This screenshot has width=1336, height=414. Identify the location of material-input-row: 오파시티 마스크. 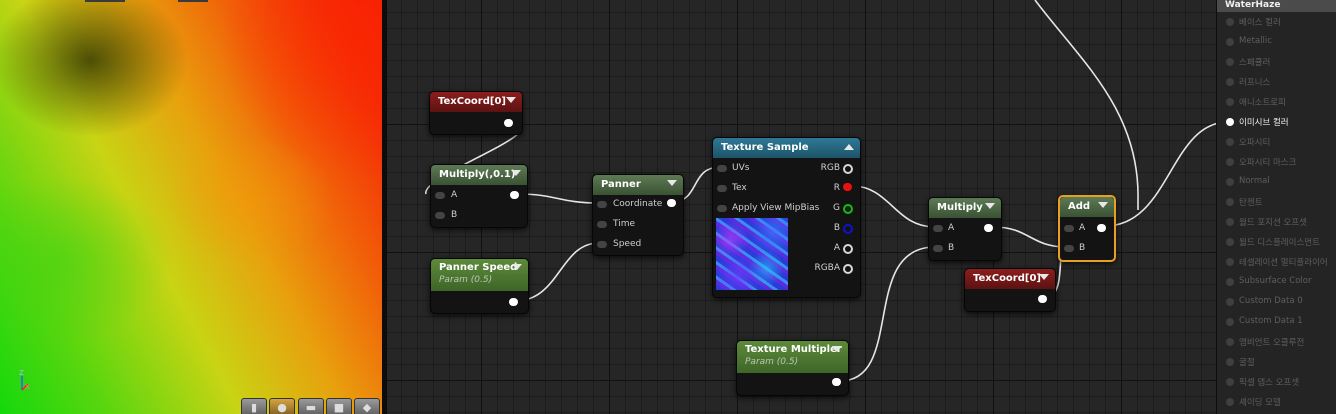
(1276, 162).